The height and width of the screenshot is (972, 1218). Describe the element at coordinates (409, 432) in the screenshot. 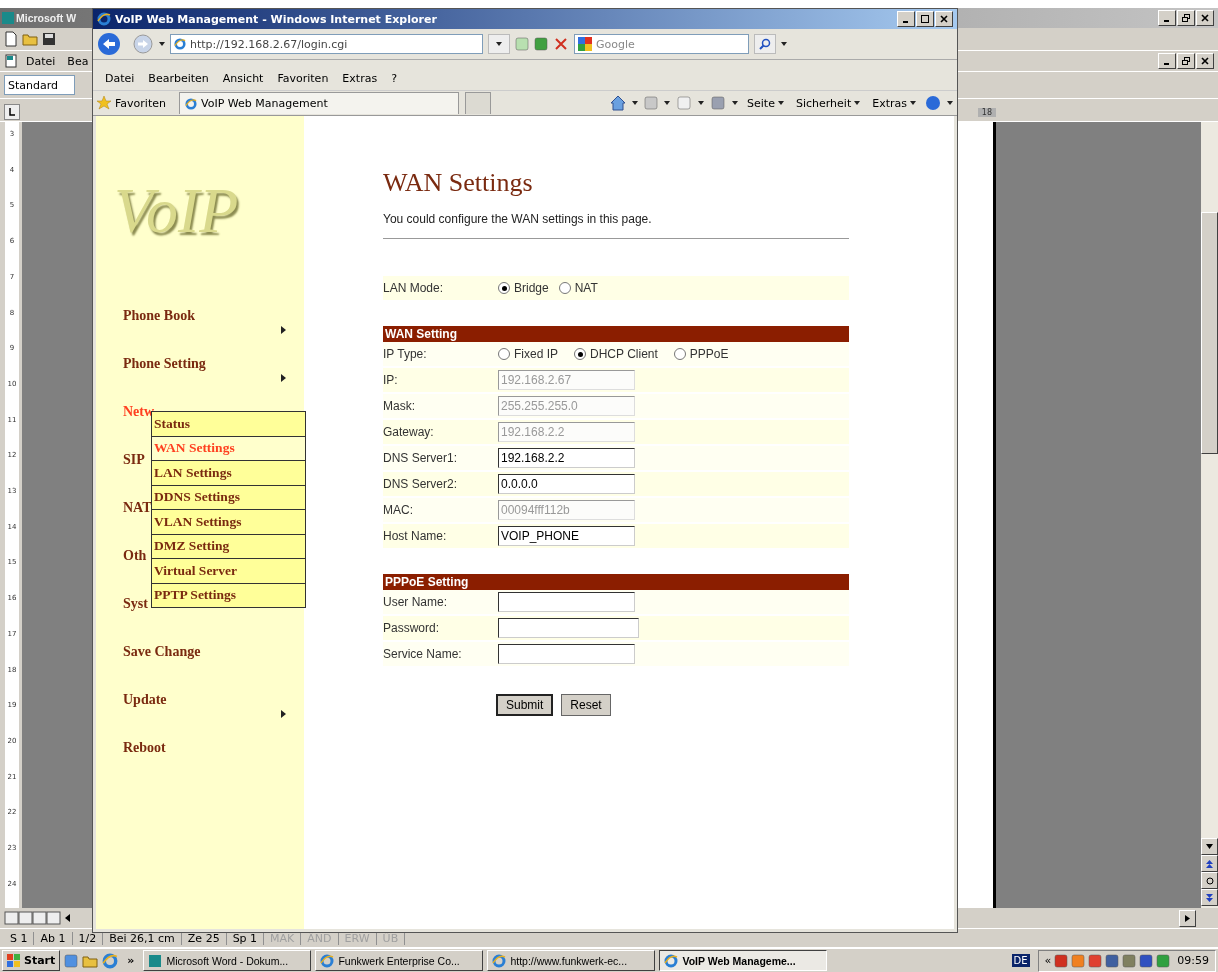

I see `field-label: Gateway:` at that location.